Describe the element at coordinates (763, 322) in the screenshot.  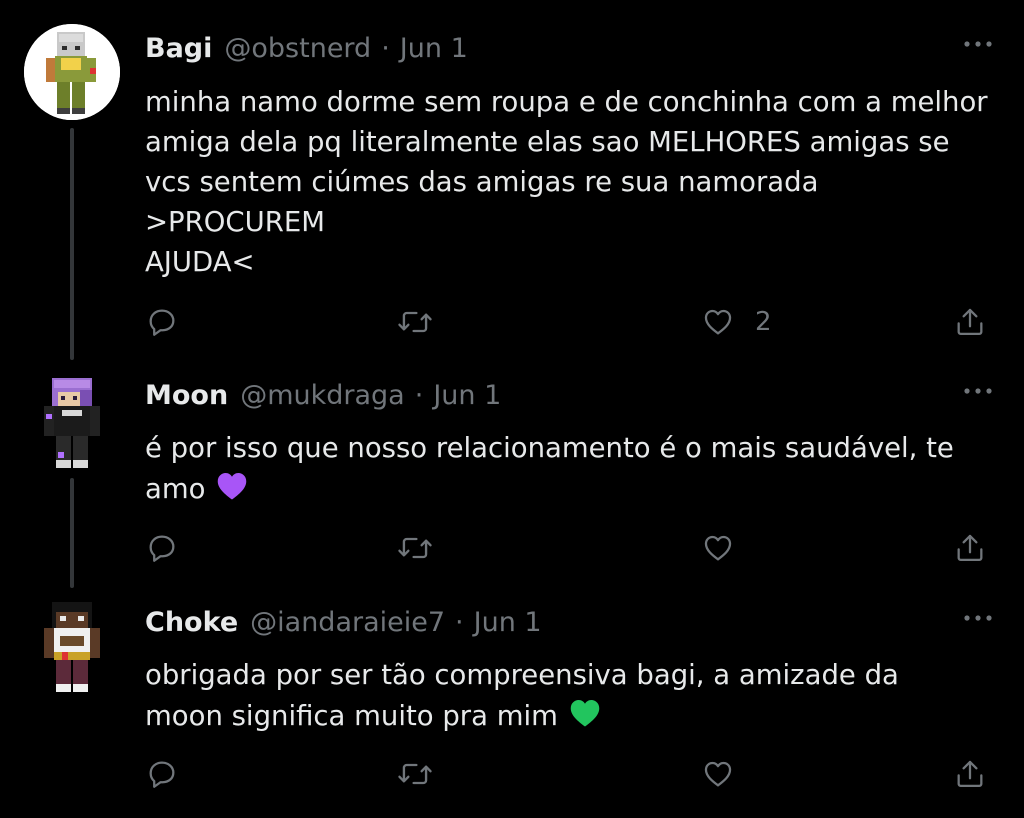
I see `like-count: 2` at that location.